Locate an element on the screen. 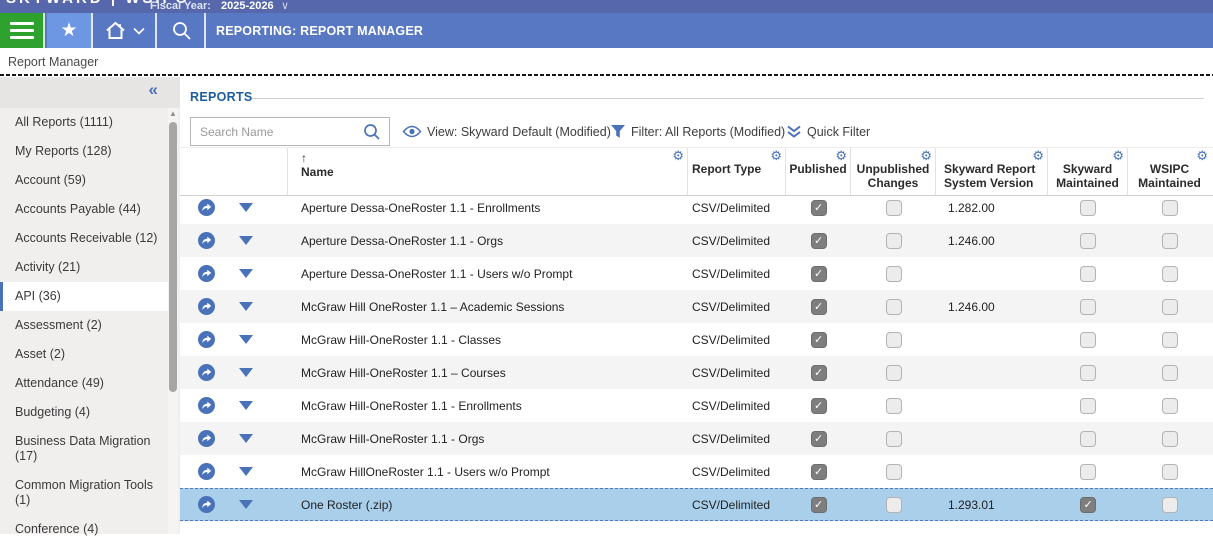 This screenshot has width=1213, height=544. sidebar-item: Activity (21) is located at coordinates (84, 267).